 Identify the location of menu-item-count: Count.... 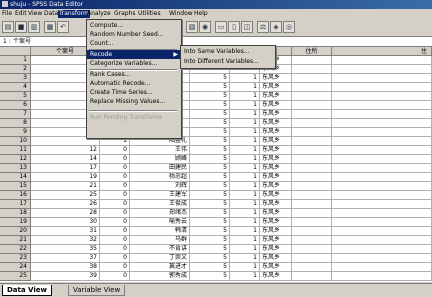
(134, 43).